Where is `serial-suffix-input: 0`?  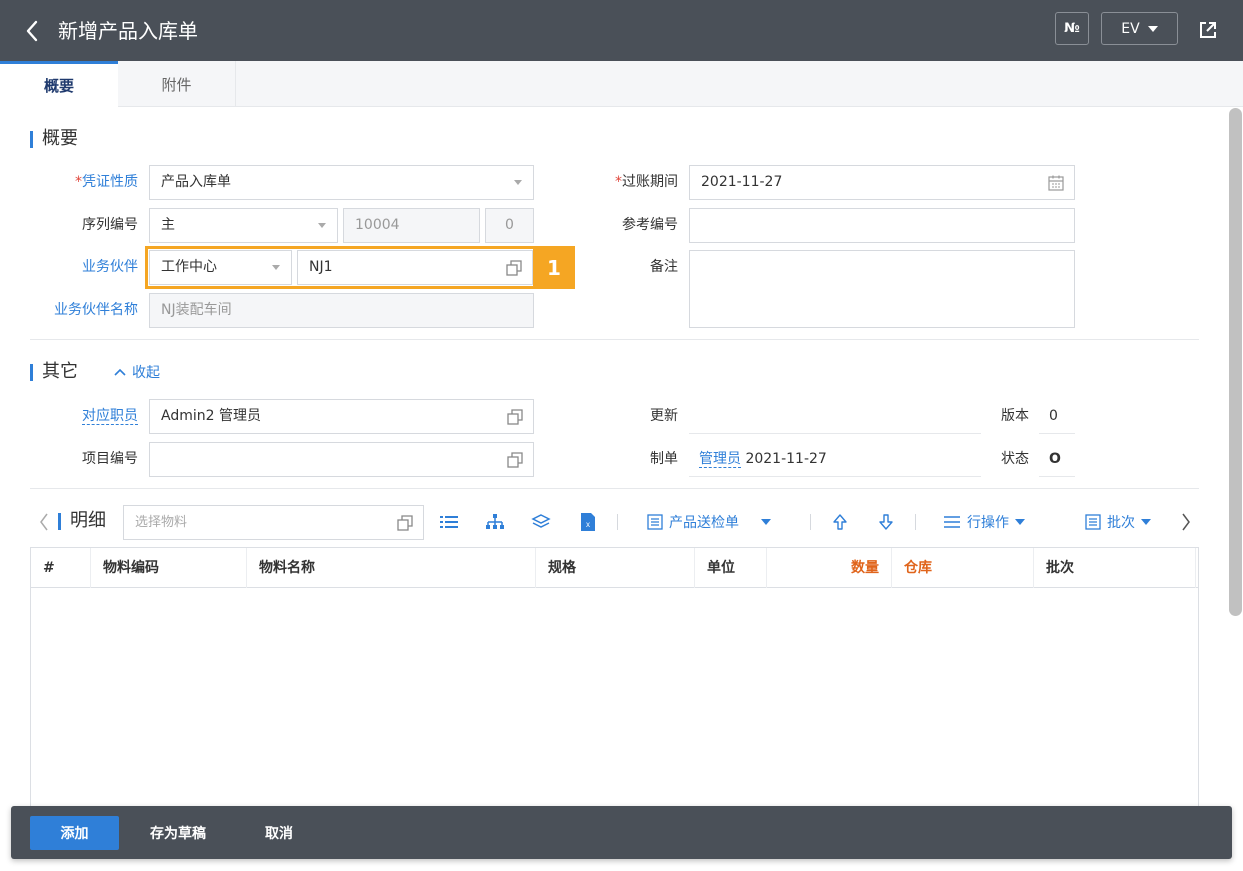 serial-suffix-input: 0 is located at coordinates (509, 225).